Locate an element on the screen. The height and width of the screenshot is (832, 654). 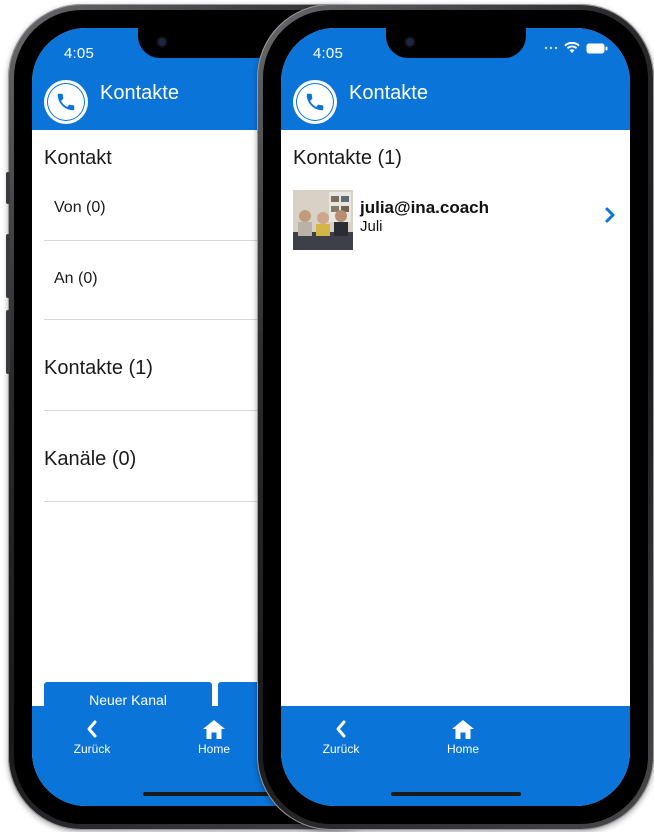
menu-item-kanaele: Kanäle (0) is located at coordinates (90, 459).